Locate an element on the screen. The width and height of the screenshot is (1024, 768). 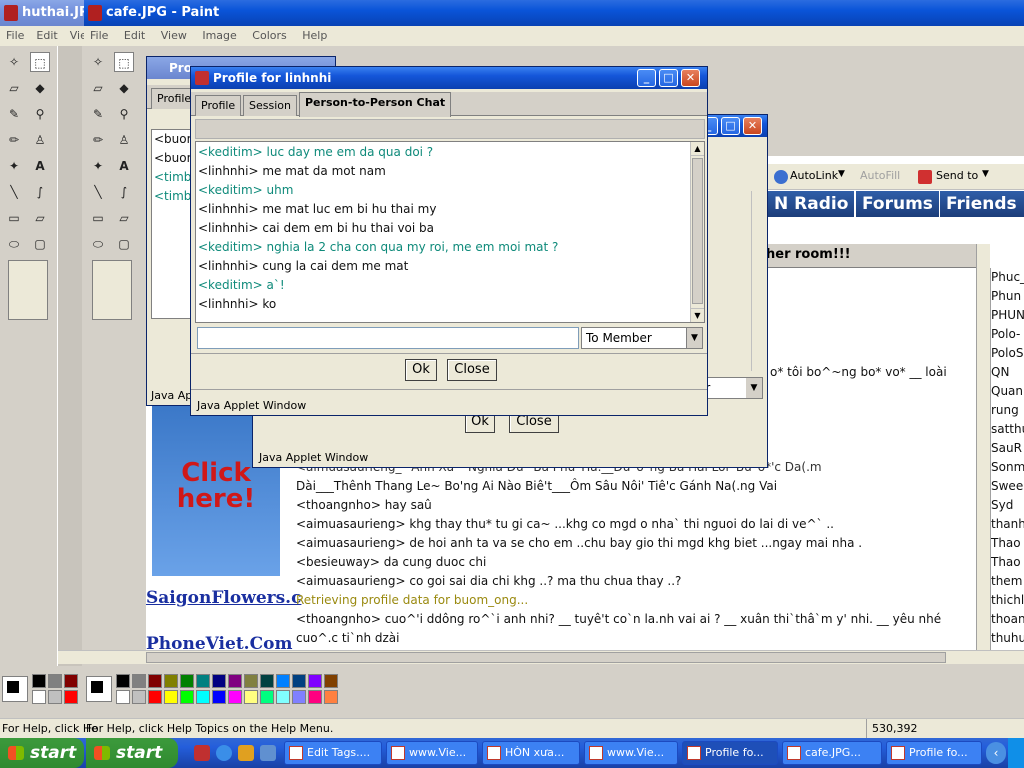
picker-icon: ✎ is located at coordinates (14, 114).